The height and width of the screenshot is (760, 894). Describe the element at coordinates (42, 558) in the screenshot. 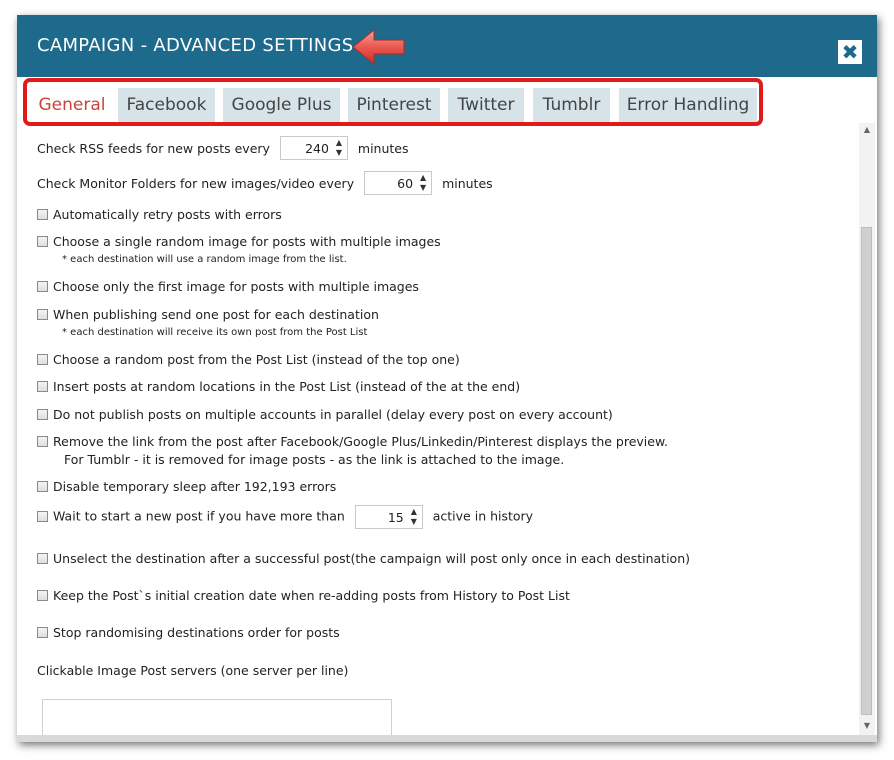

I see `unselect-destination-checkbox` at that location.